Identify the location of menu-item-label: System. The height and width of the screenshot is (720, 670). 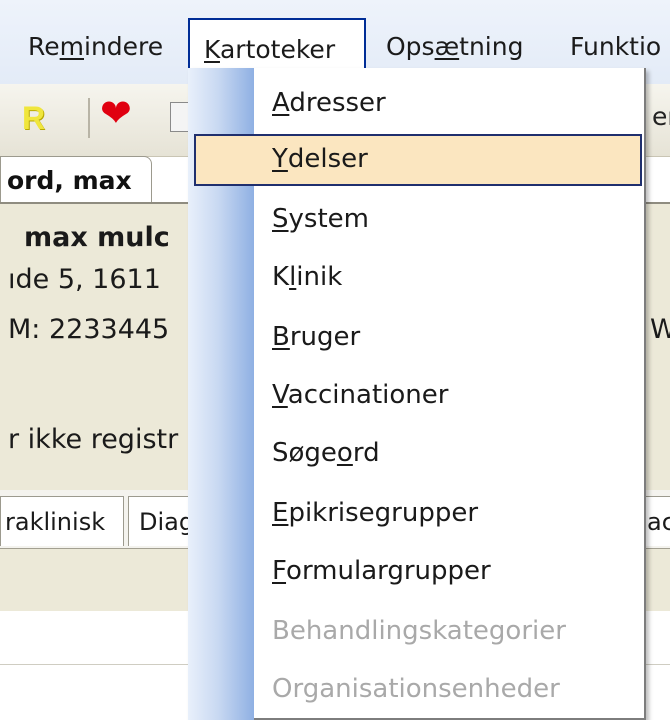
(320, 219).